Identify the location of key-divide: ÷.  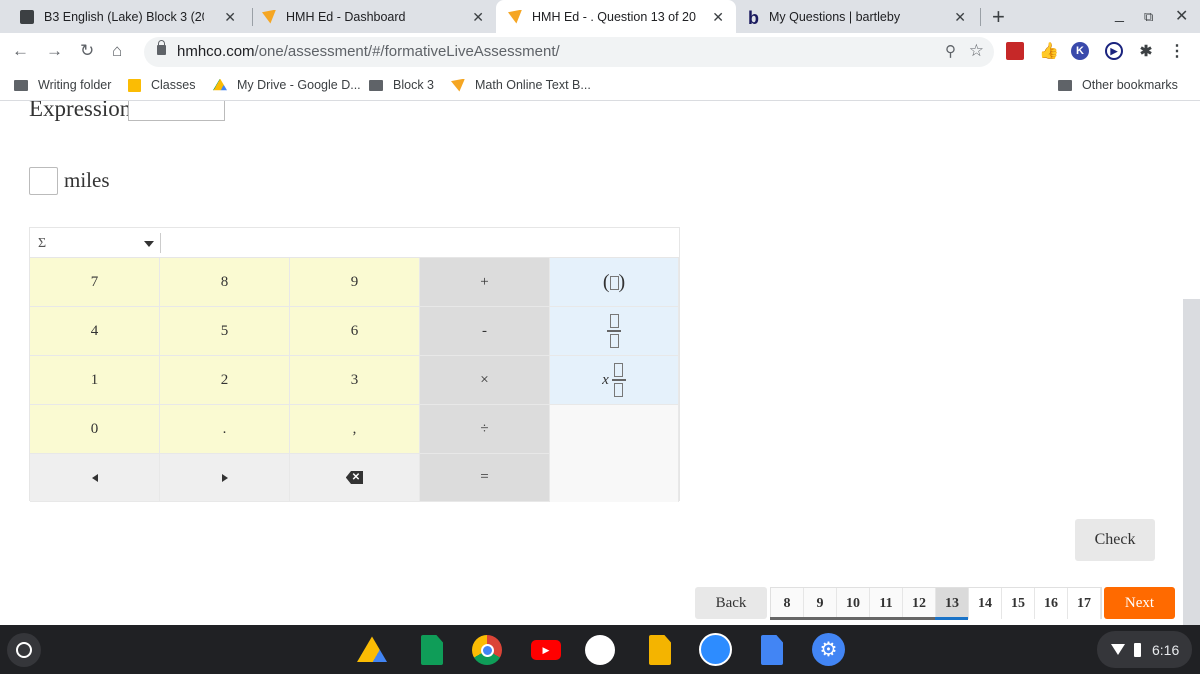
(485, 429).